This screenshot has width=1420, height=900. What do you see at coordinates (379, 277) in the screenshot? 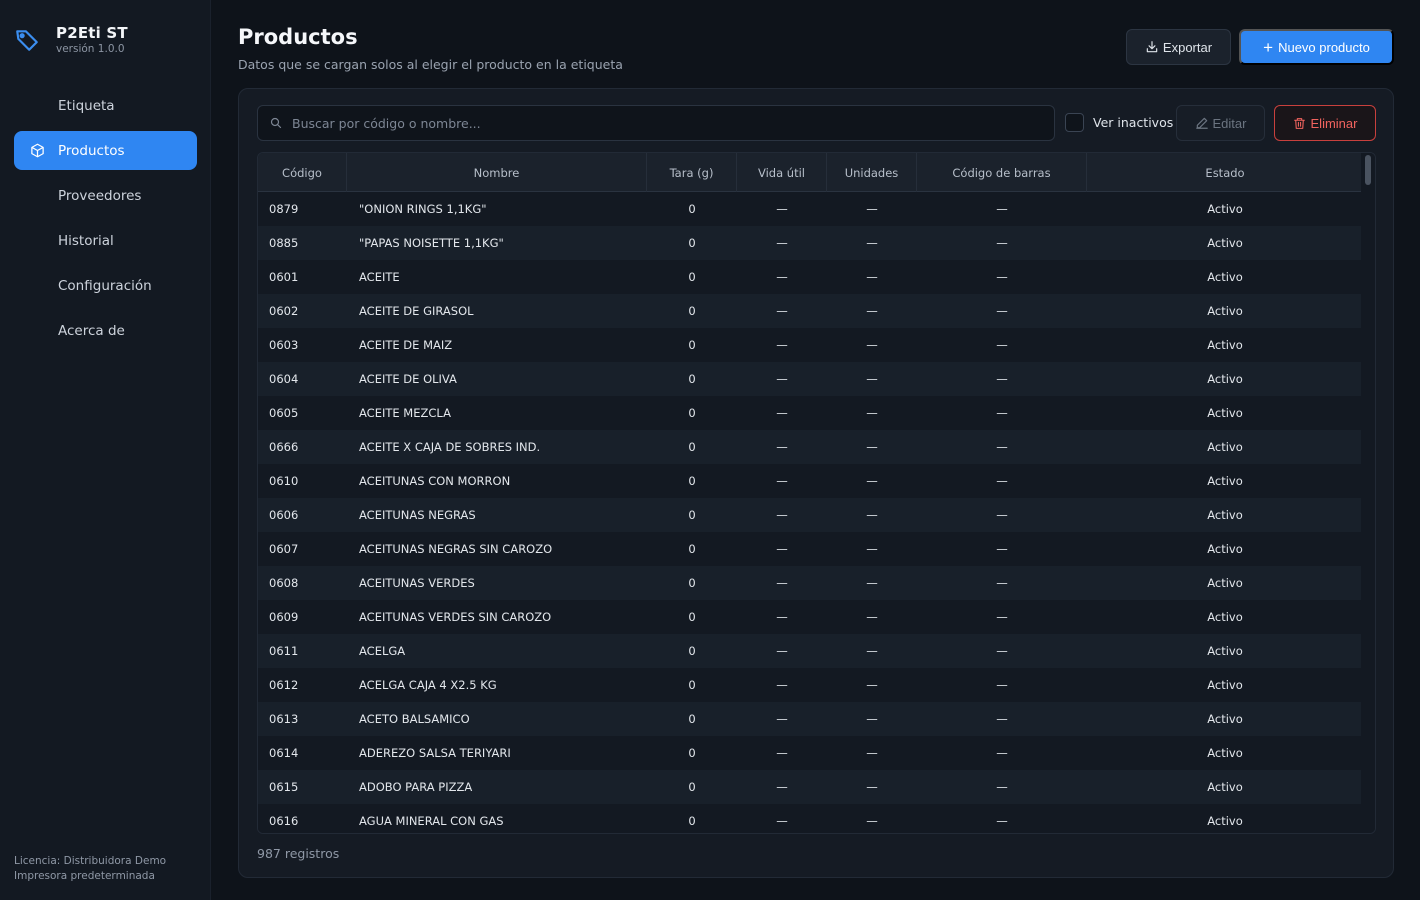
I see `cell-nombre: ACEITE` at bounding box center [379, 277].